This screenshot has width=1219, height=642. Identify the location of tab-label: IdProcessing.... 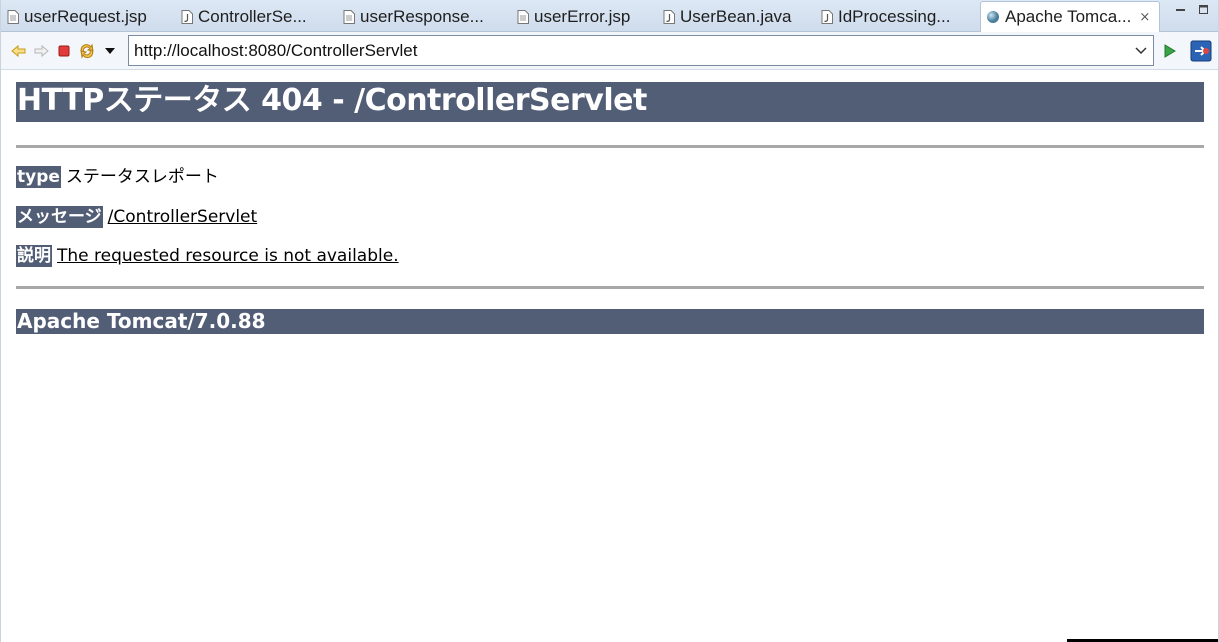
(894, 16).